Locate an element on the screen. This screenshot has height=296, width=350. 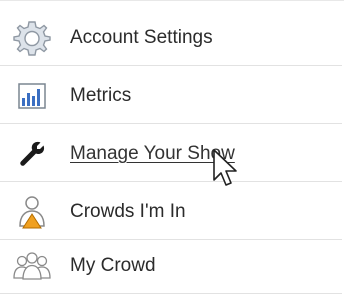
top-divider is located at coordinates (172, 0).